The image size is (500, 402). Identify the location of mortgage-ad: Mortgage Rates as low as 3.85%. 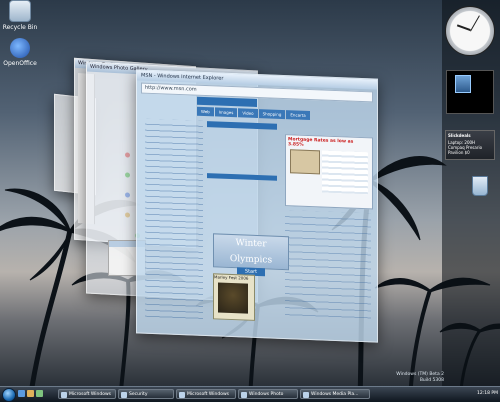
(329, 172).